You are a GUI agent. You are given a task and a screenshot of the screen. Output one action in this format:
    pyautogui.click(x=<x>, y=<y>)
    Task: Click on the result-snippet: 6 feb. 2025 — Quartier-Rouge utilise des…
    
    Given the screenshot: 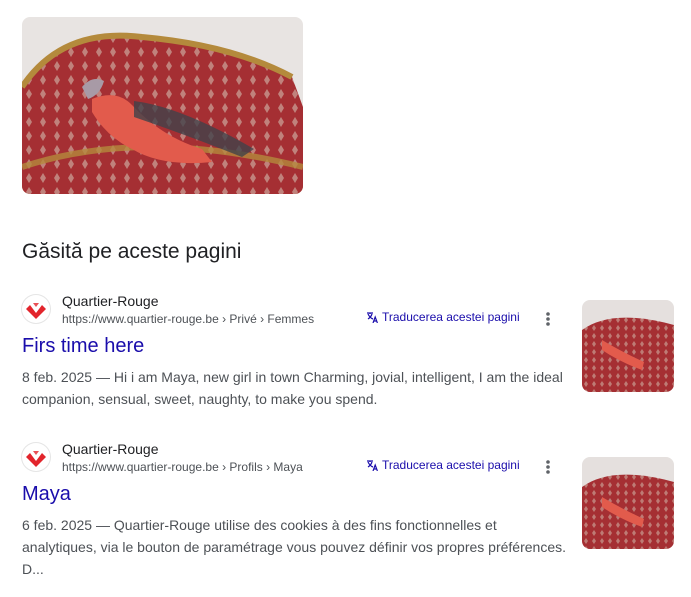 What is the action you would take?
    pyautogui.click(x=294, y=547)
    